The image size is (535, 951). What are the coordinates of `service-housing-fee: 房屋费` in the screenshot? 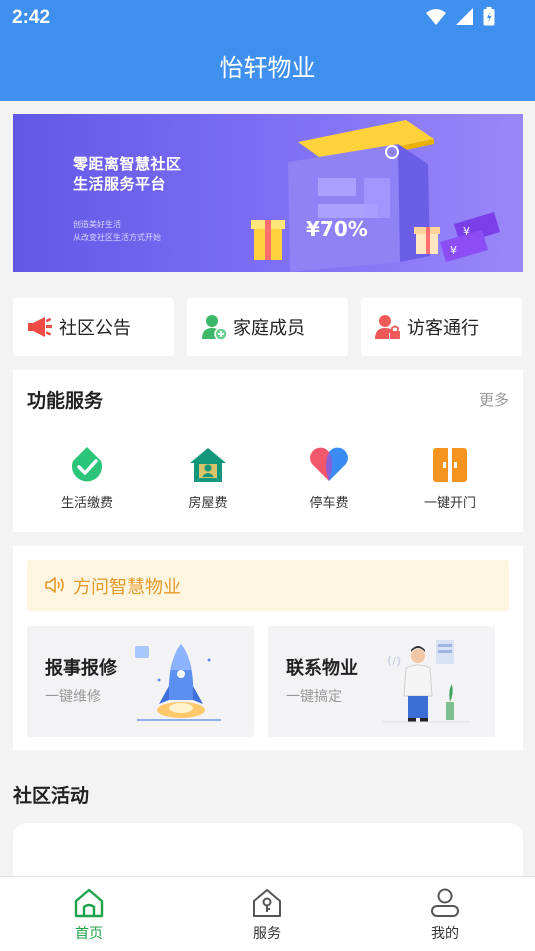 It's located at (208, 478).